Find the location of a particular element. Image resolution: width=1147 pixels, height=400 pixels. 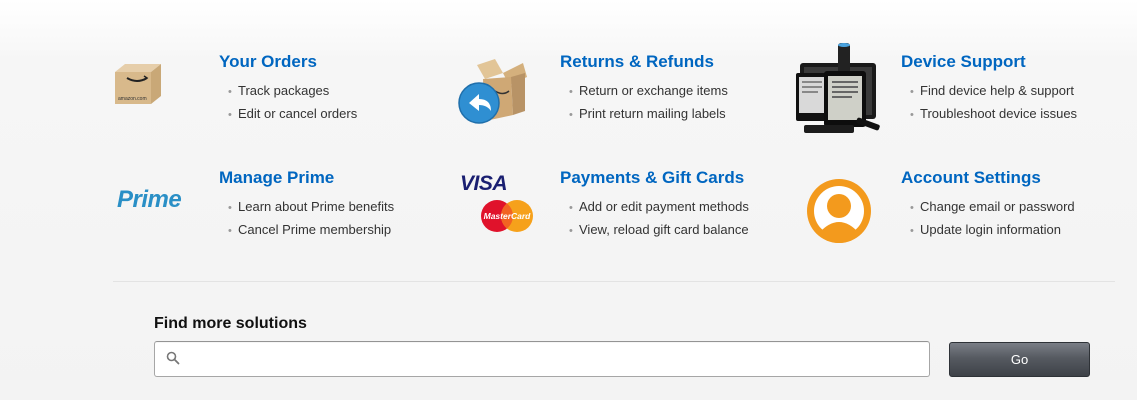

search-field is located at coordinates (542, 359).